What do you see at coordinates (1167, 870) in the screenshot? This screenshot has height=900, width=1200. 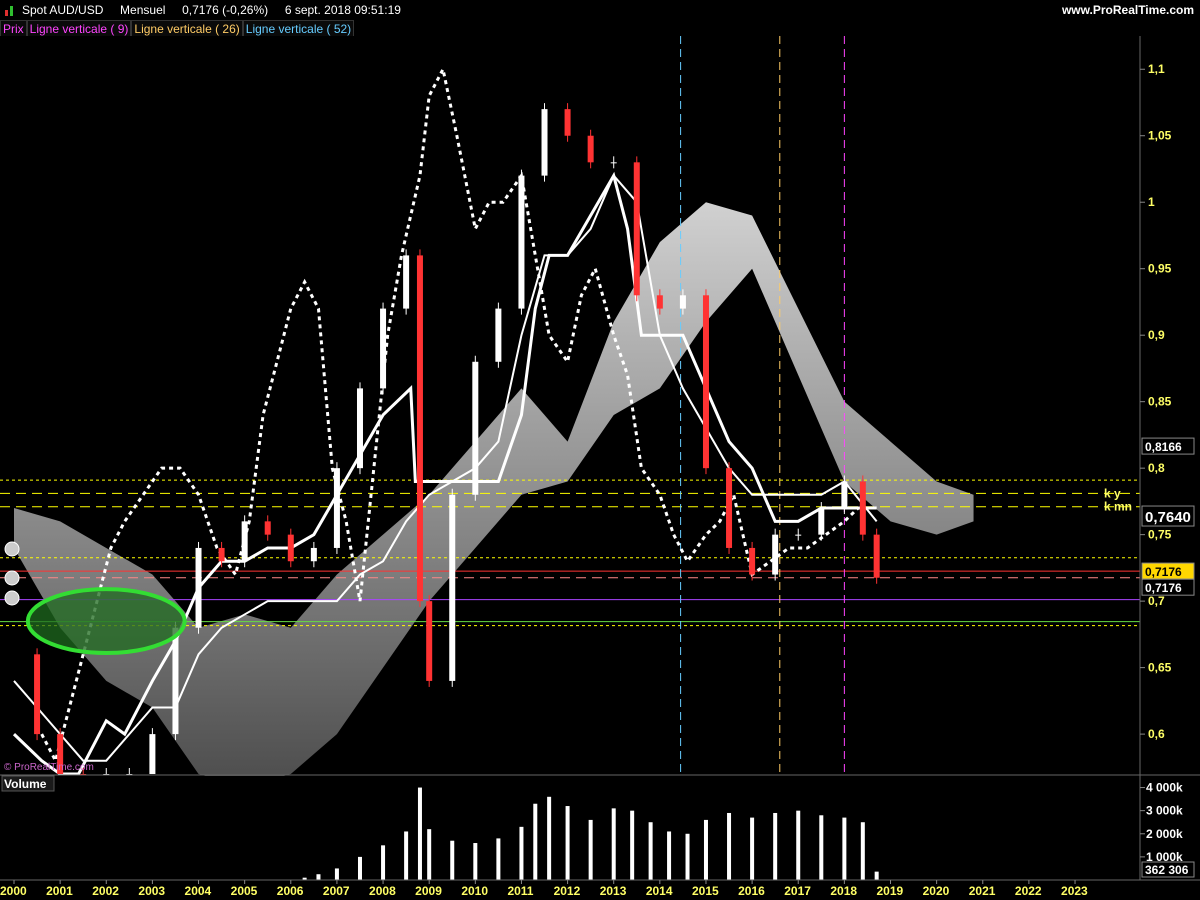 I see `volume-badge-label: 362 306` at bounding box center [1167, 870].